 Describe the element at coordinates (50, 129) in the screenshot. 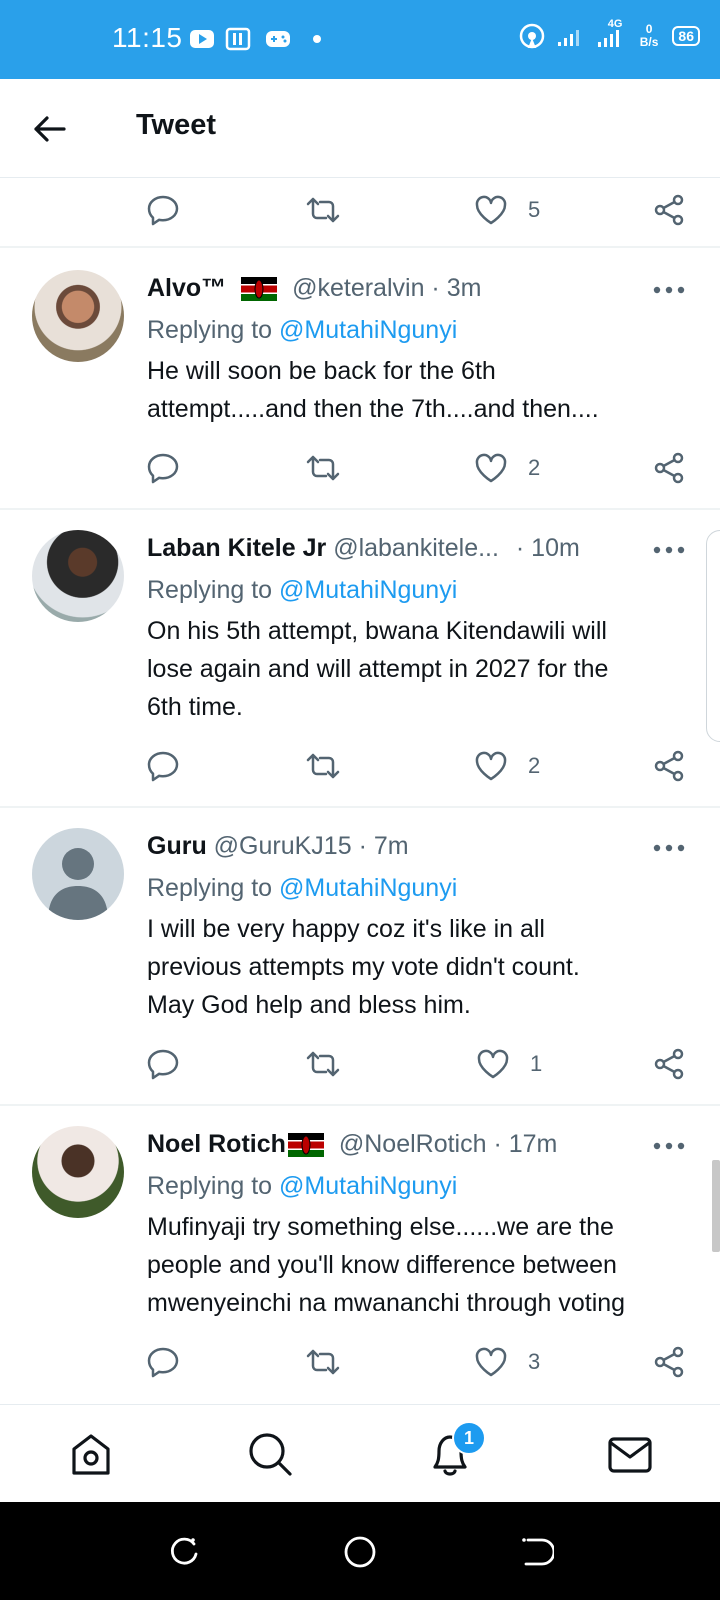

I see `back-arrow-icon` at that location.